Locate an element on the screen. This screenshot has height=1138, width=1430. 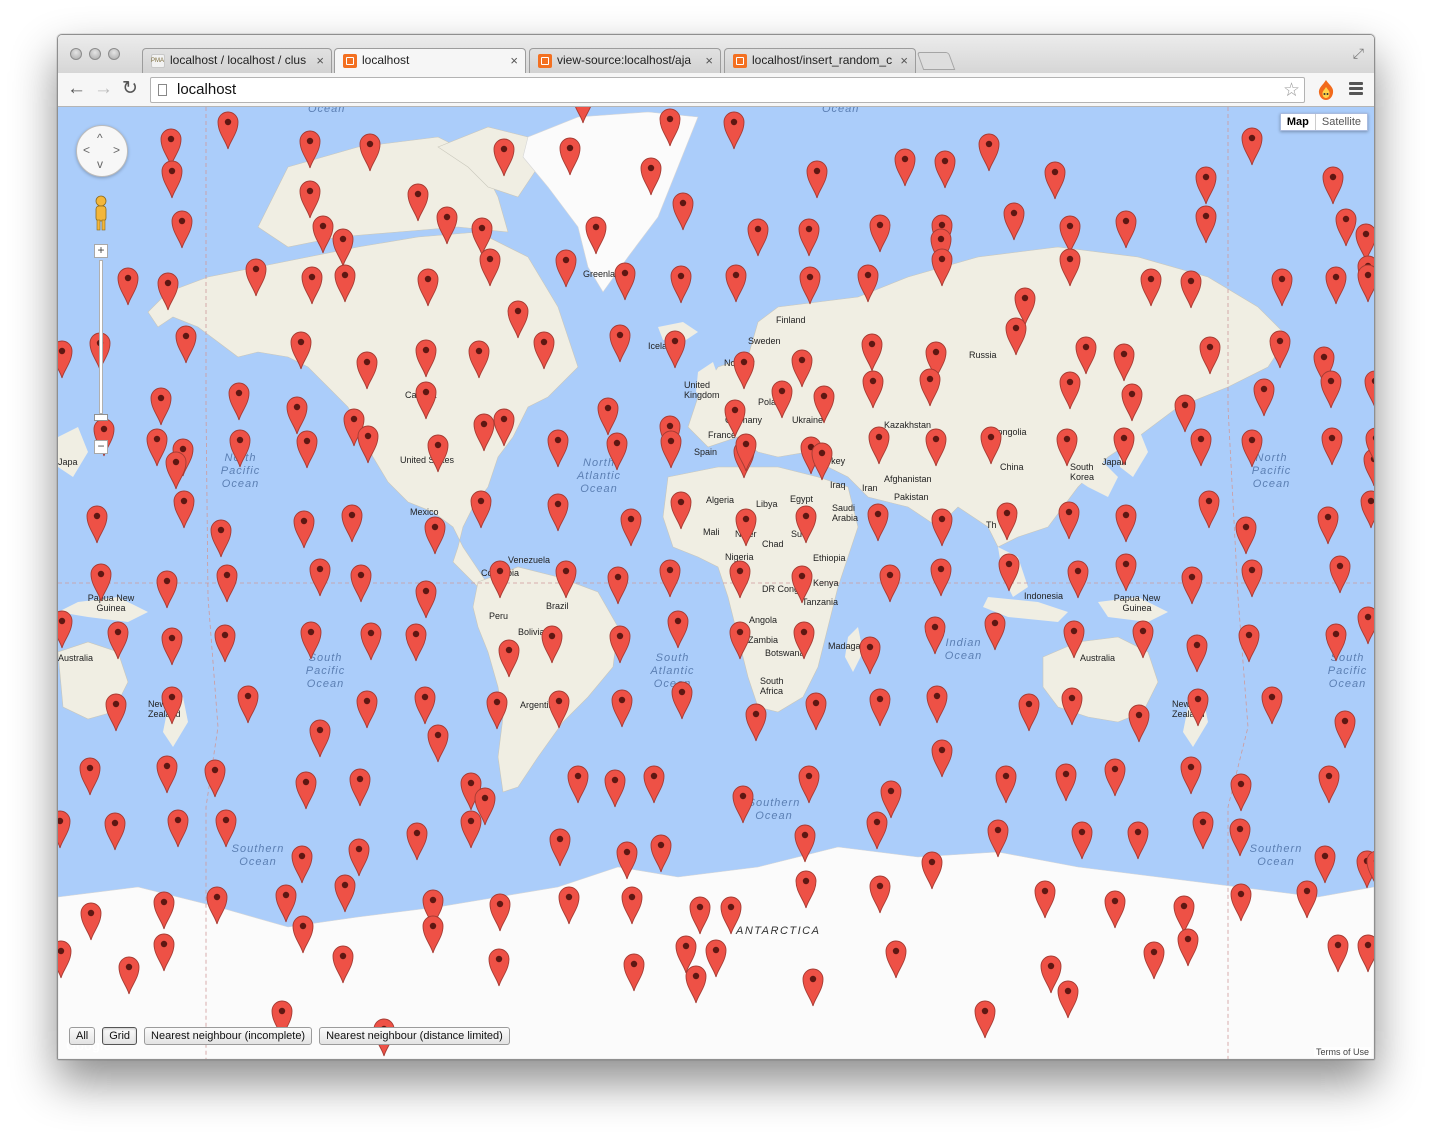
tab-phpmyadmin: PMA localhost / localhost / clus × is located at coordinates (237, 60).